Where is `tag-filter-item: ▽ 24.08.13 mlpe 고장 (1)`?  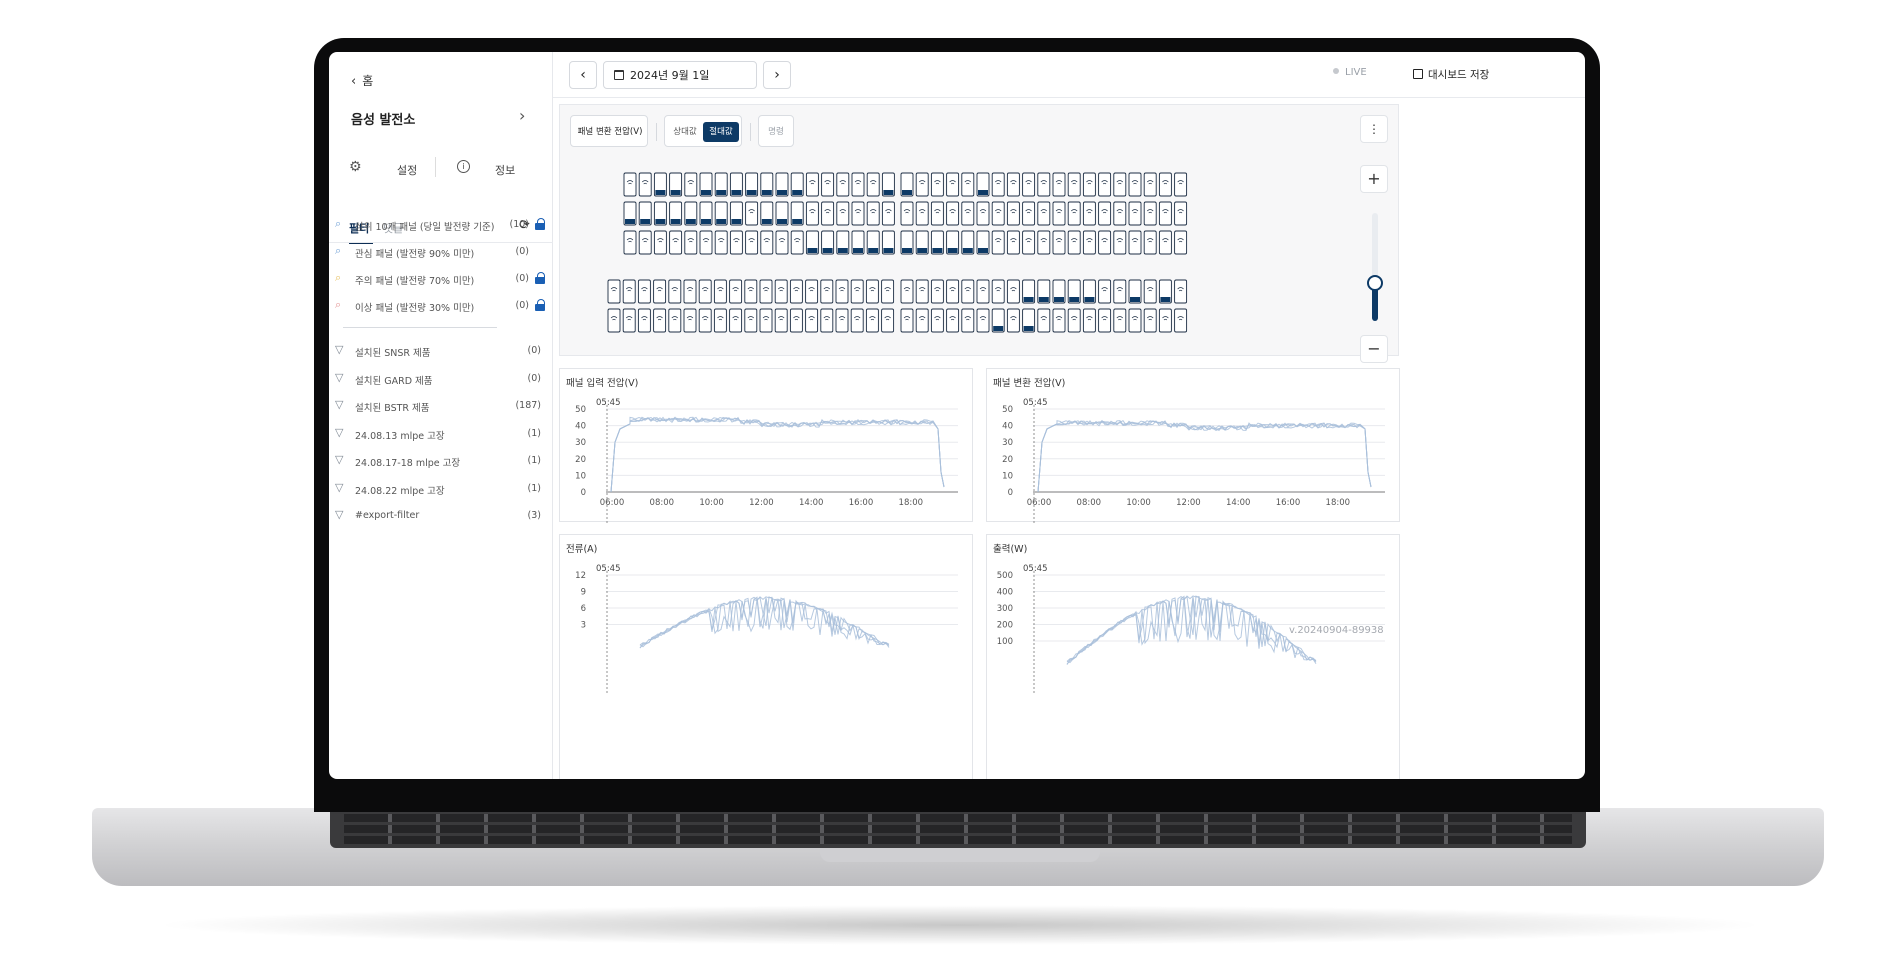 tag-filter-item: ▽ 24.08.13 mlpe 고장 (1) is located at coordinates (440, 435).